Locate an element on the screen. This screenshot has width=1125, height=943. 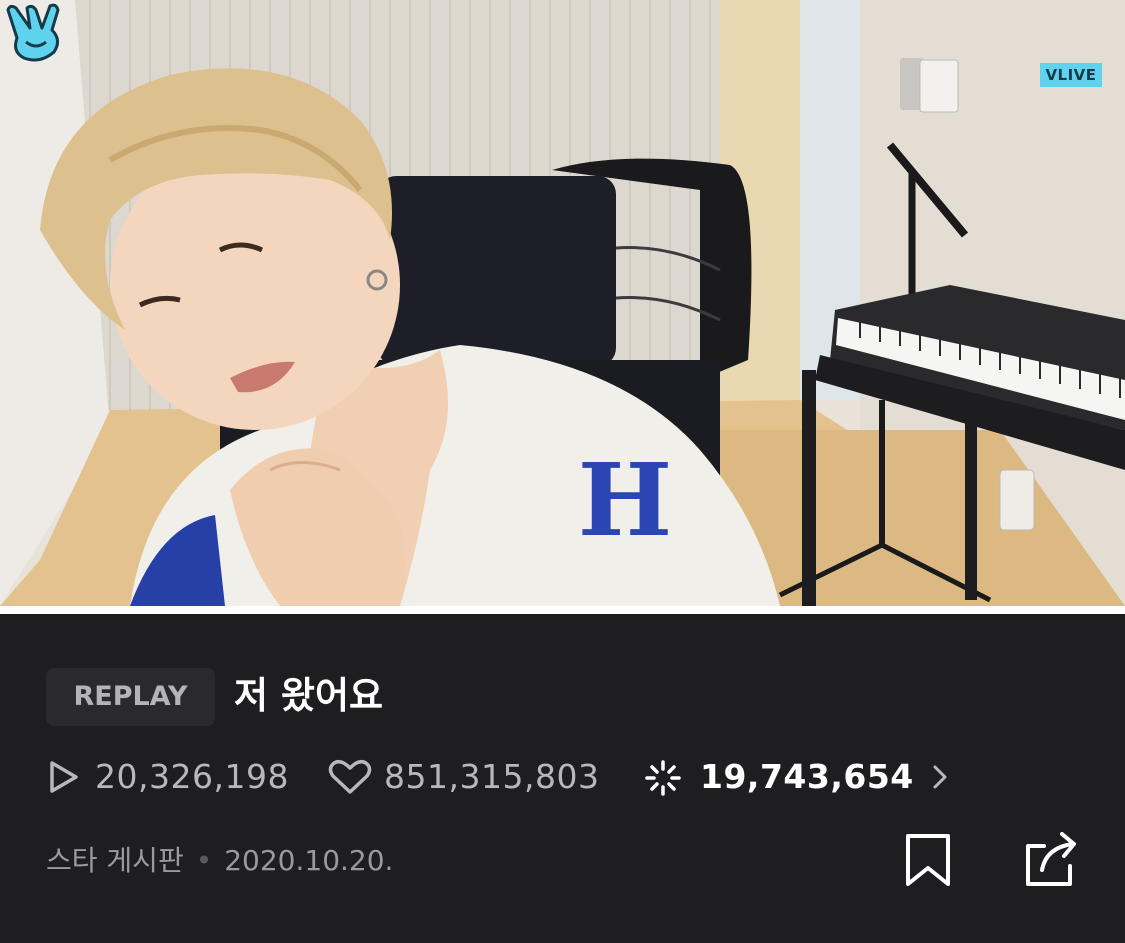
svg-text: H is located at coordinates (625, 500).